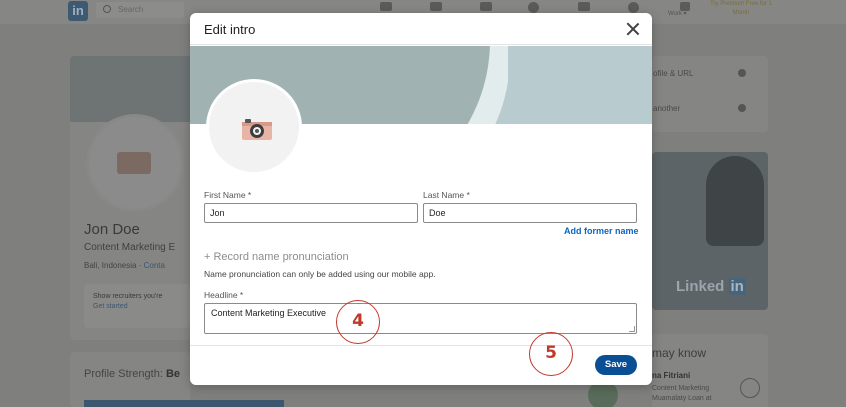 This screenshot has height=407, width=846. What do you see at coordinates (154, 265) in the screenshot?
I see `contact-info-link: Conta` at bounding box center [154, 265].